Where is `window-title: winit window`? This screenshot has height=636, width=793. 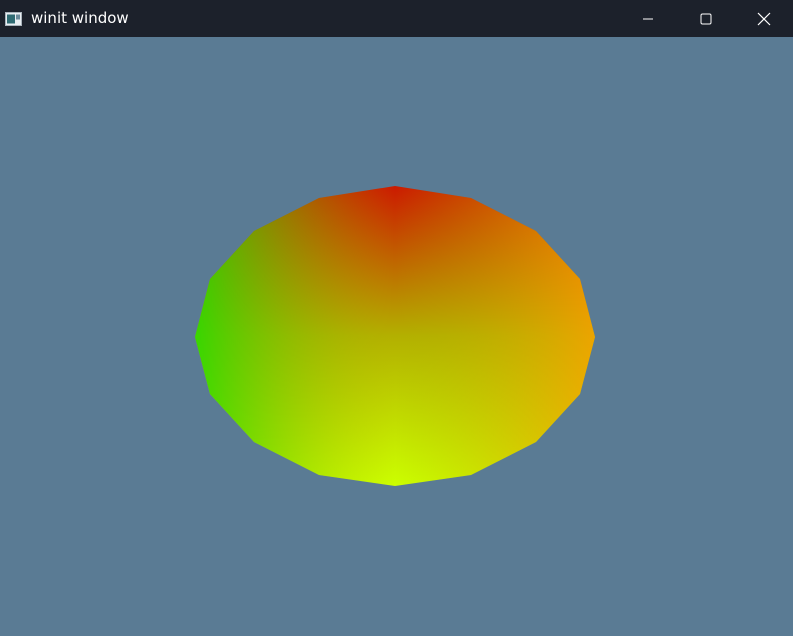
window-title: winit window is located at coordinates (80, 18).